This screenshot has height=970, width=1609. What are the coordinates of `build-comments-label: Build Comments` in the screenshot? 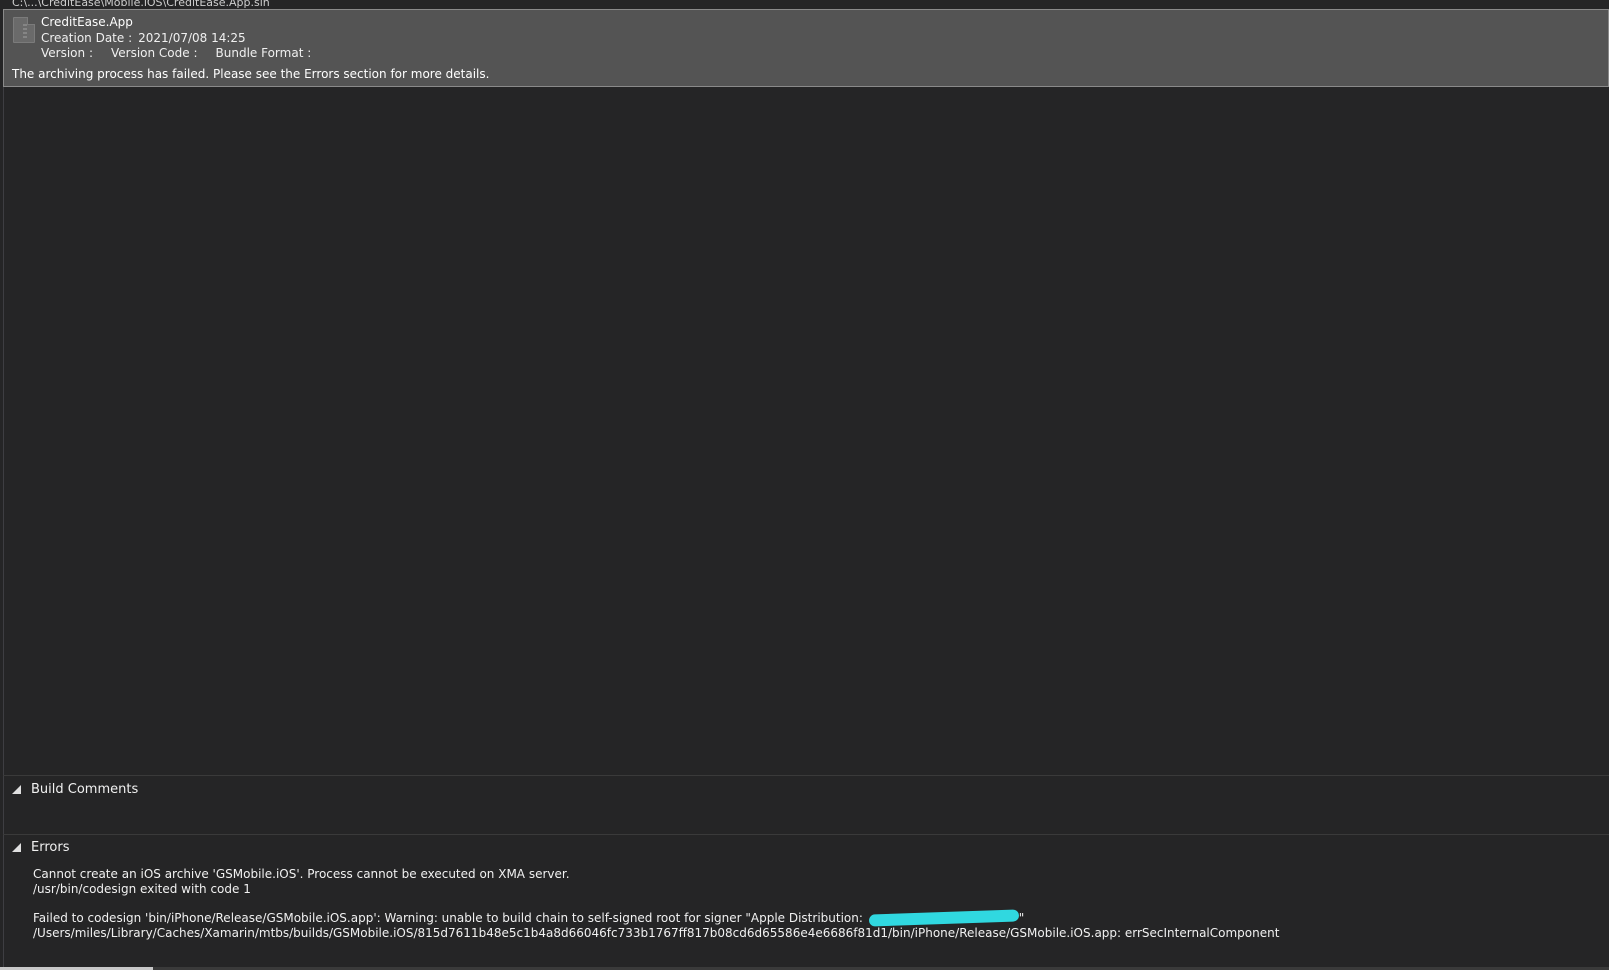 It's located at (85, 789).